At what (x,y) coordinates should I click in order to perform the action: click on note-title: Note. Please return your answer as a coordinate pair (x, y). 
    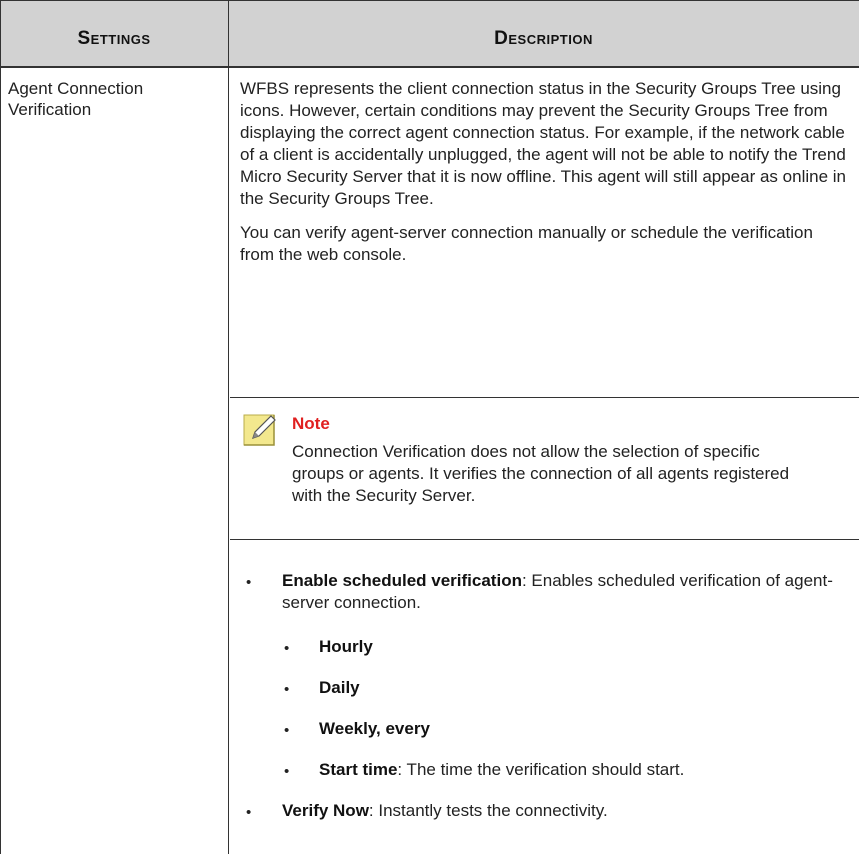
    Looking at the image, I should click on (311, 423).